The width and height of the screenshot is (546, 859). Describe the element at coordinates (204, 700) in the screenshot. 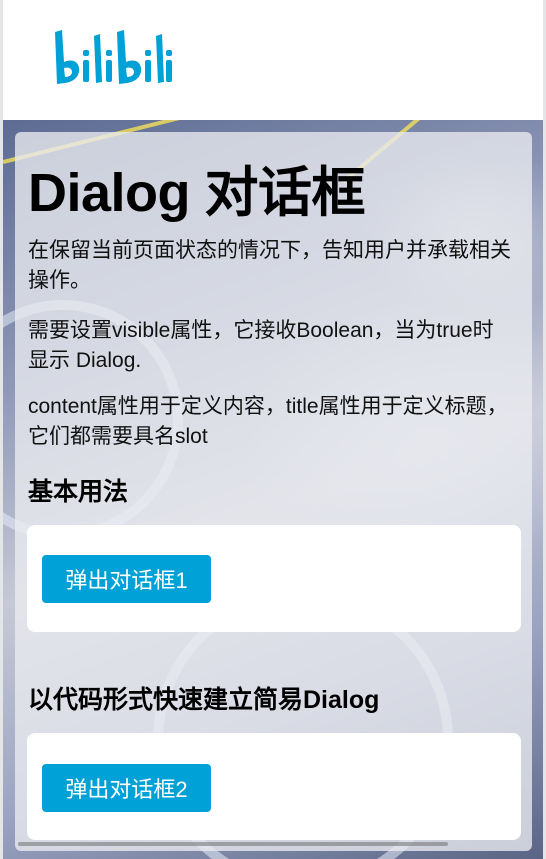

I see `section-title-quick-dialog: 以代码形式快速建立简易Dialog` at that location.